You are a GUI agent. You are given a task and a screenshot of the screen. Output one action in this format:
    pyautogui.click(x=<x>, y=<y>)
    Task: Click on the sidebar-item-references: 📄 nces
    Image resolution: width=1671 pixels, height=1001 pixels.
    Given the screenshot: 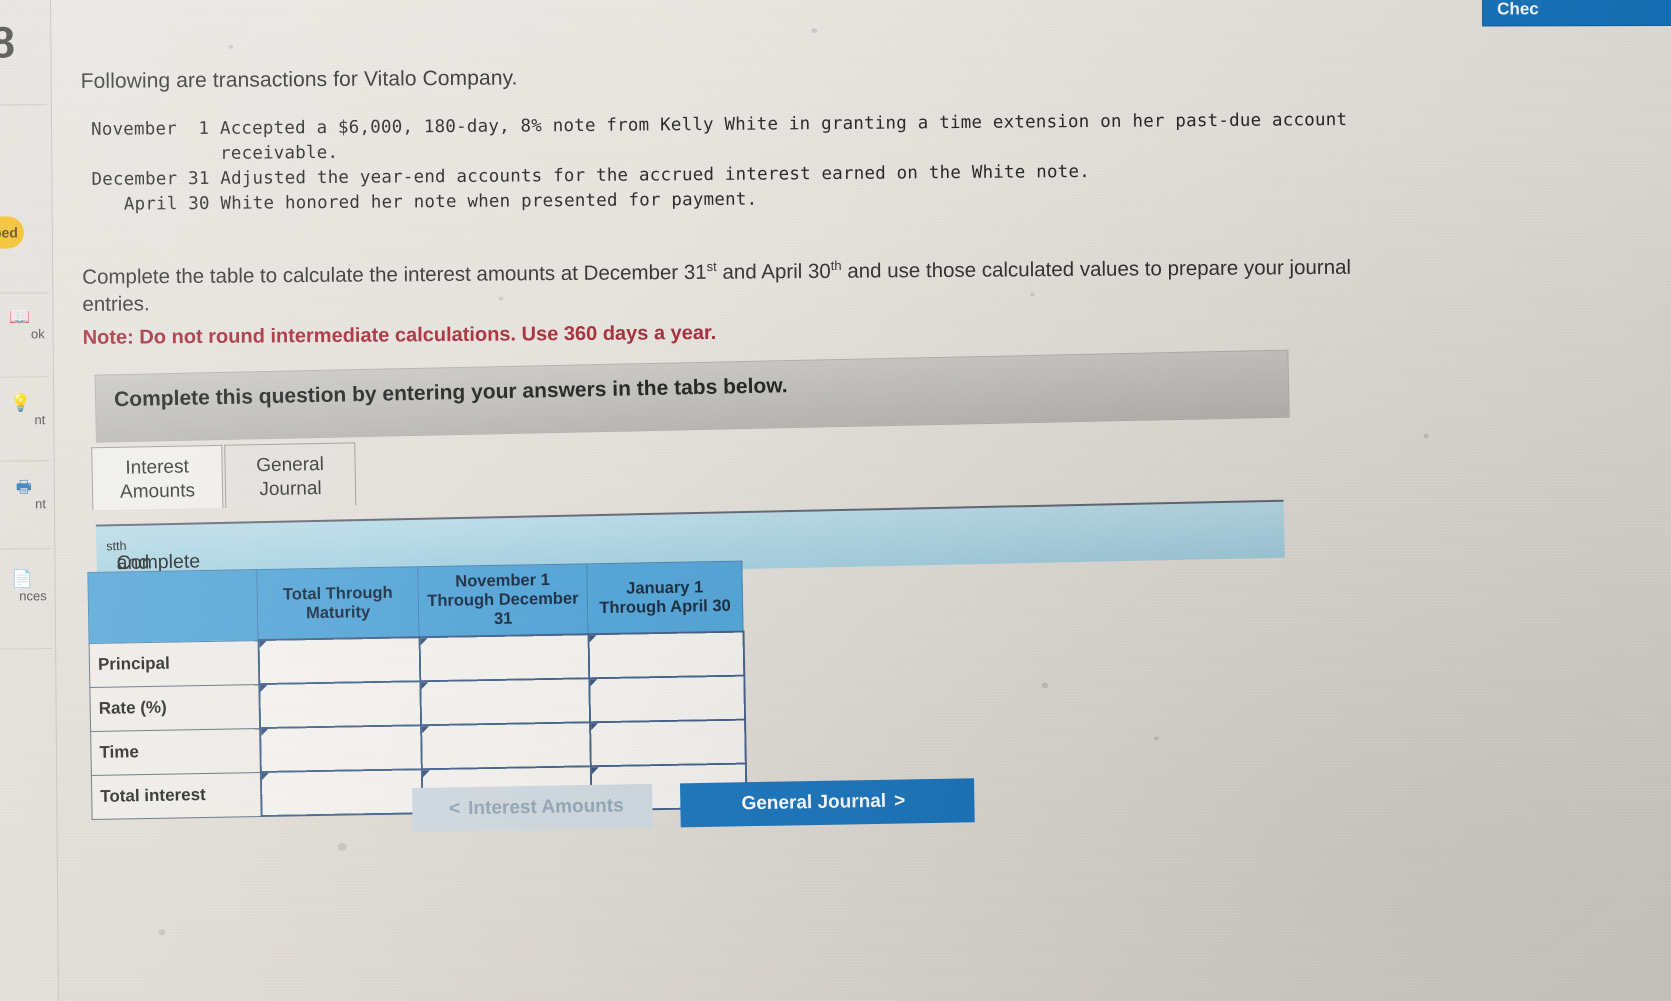 What is the action you would take?
    pyautogui.click(x=25, y=586)
    